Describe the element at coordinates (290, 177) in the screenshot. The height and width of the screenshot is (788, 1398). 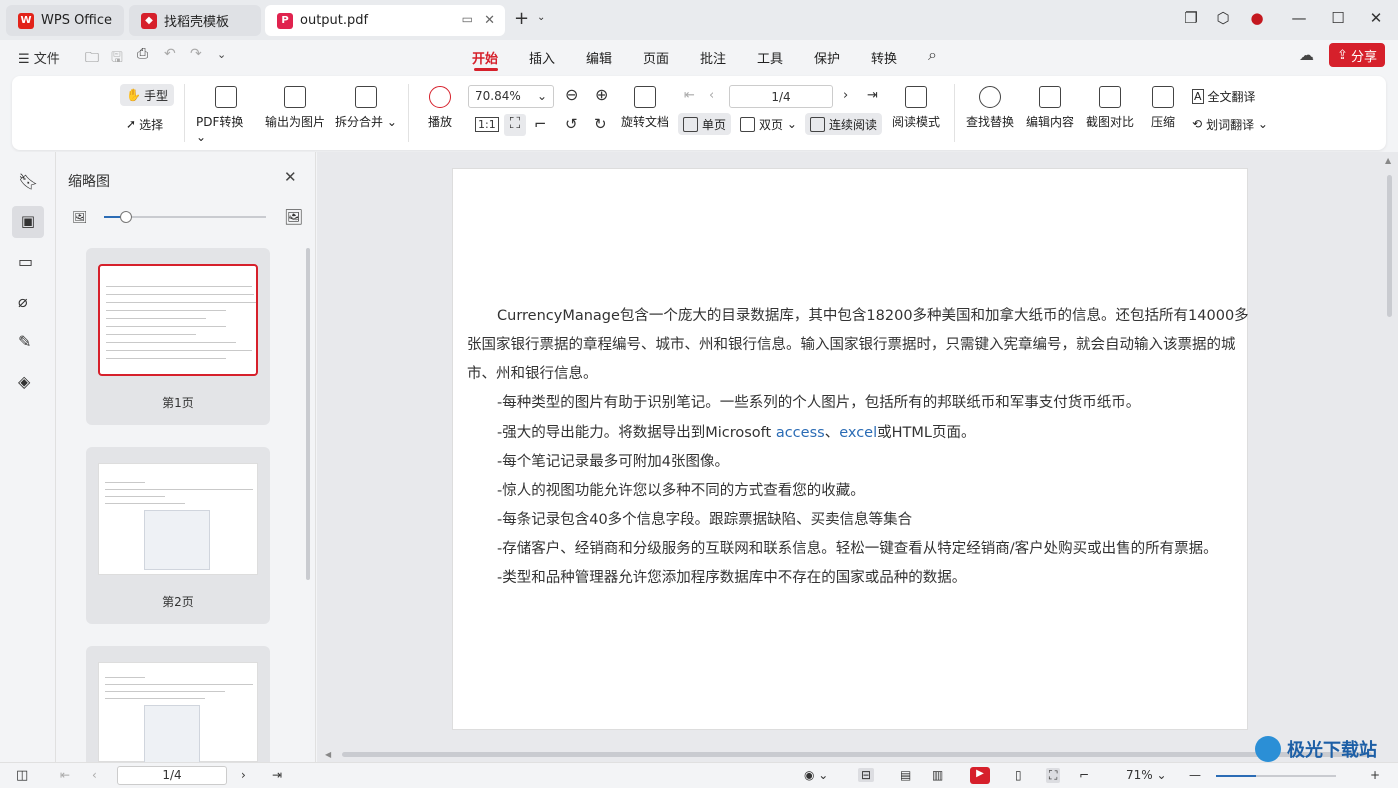
I see `close-panel-icon: ✕` at that location.